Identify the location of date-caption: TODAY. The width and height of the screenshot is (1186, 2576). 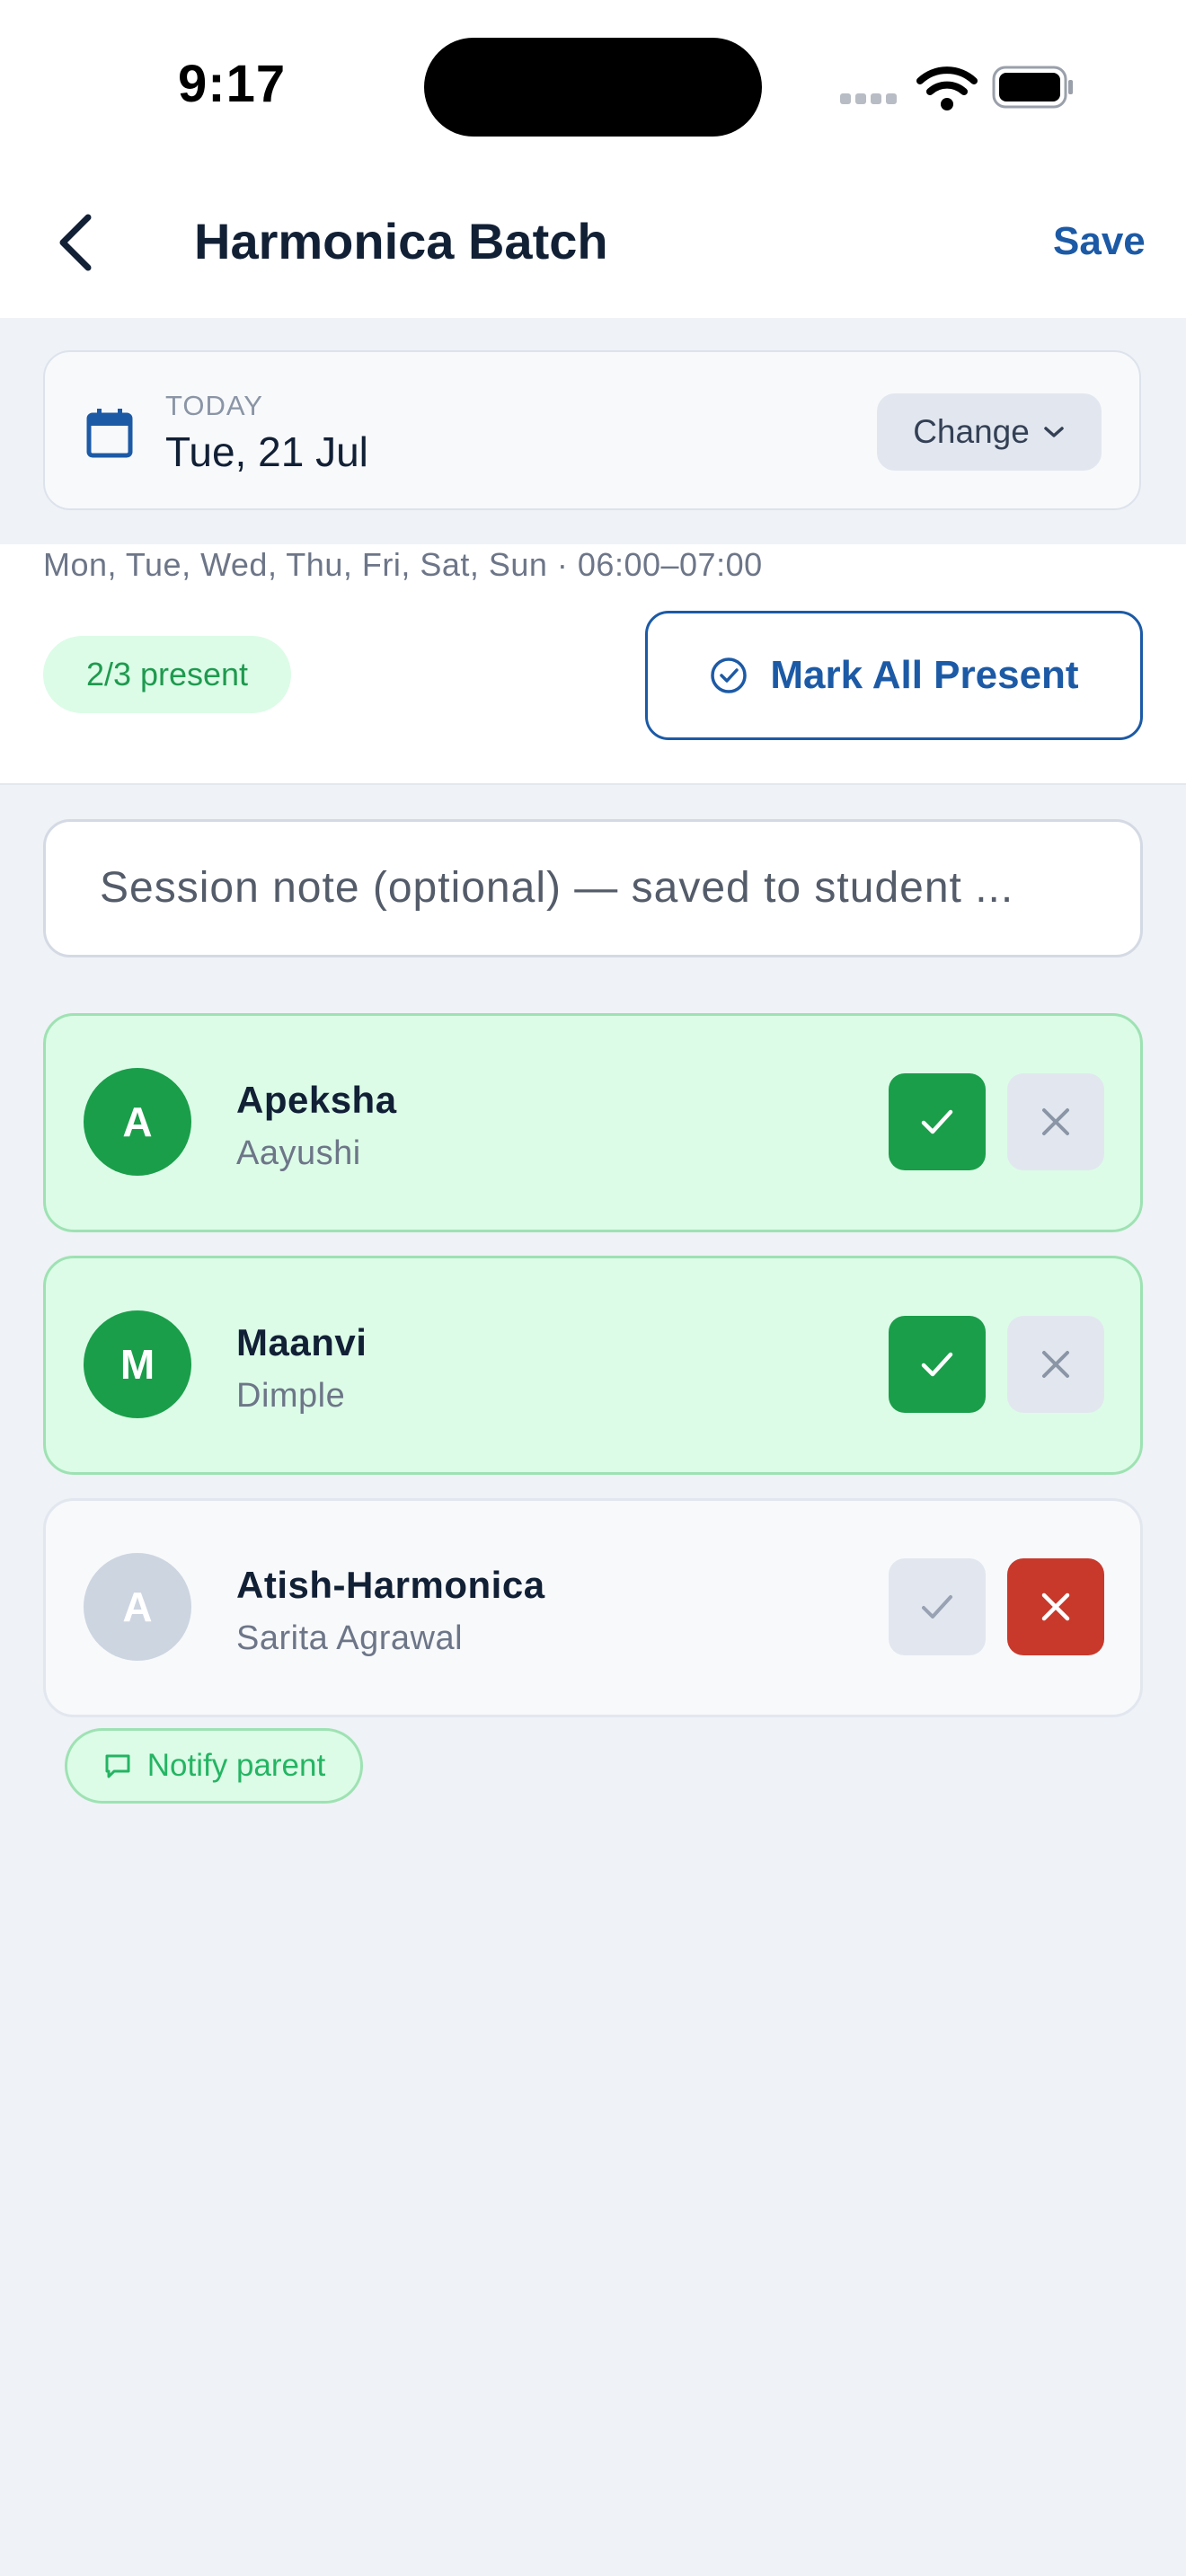
(214, 405).